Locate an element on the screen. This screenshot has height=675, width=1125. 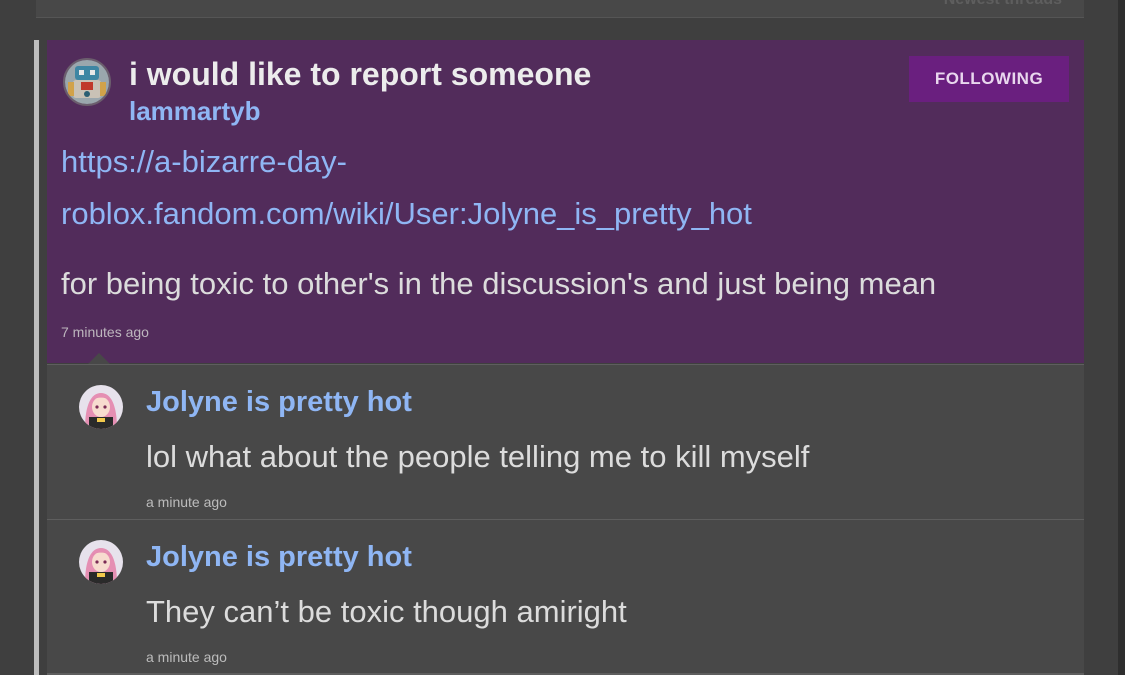
thread-title: i would like to report someone is located at coordinates (360, 74).